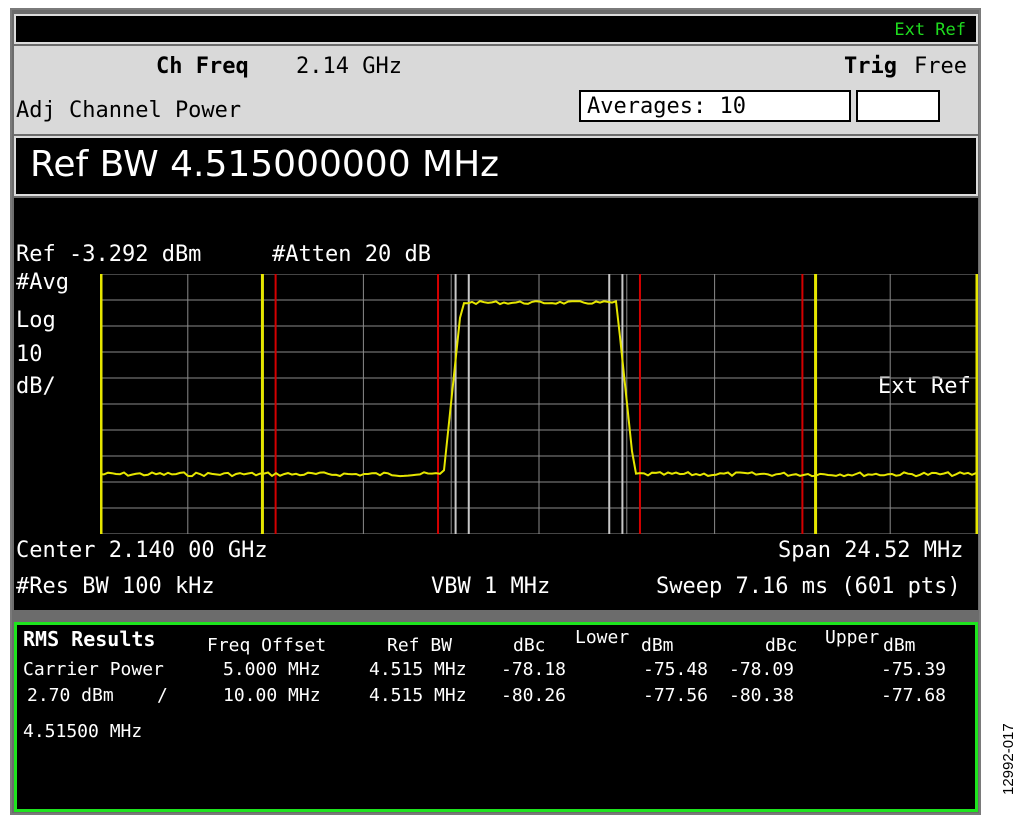  What do you see at coordinates (1008, 759) in the screenshot?
I see `figure-code: 12992-017` at bounding box center [1008, 759].